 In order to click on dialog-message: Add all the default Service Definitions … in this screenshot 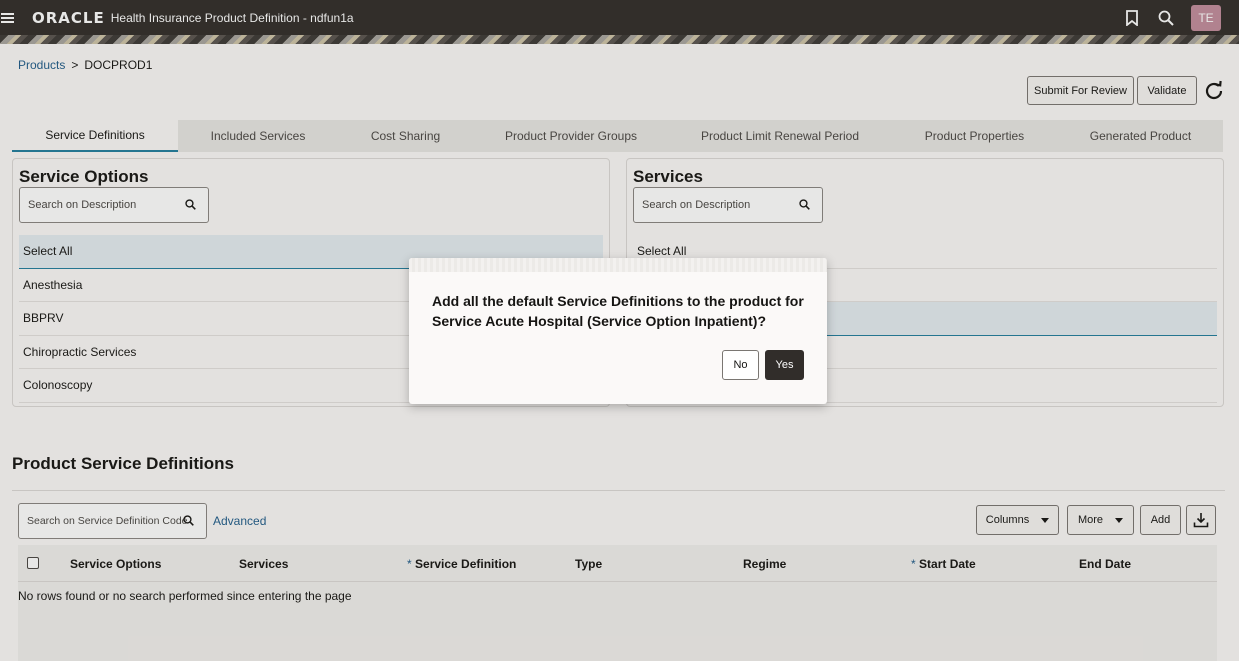, I will do `click(618, 311)`.